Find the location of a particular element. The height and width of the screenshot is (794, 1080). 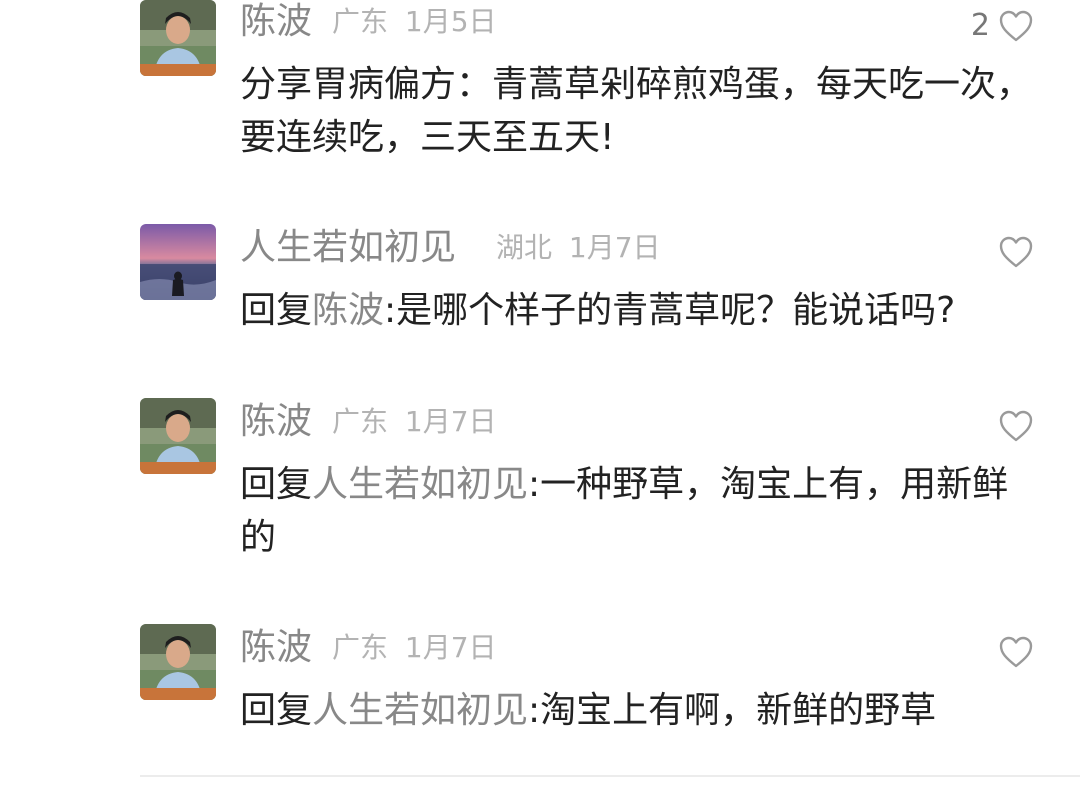

sunset-beach-avatar-image is located at coordinates (178, 262).